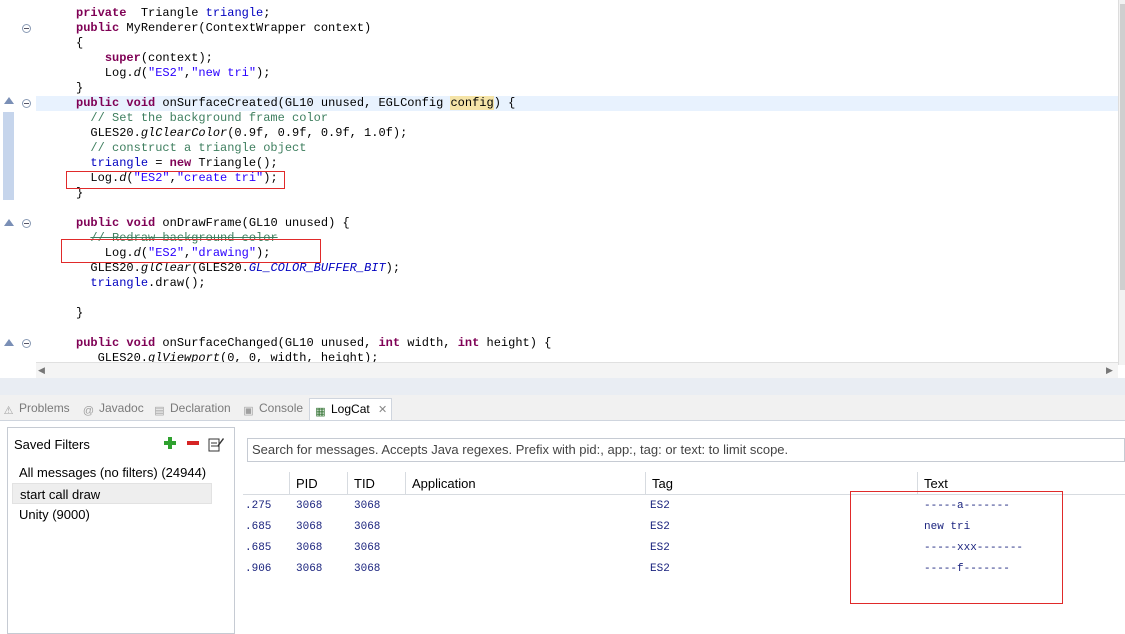 The image size is (1125, 634). Describe the element at coordinates (267, 343) in the screenshot. I see `code-token: onSurfaceChanged(GL10 unused,` at that location.